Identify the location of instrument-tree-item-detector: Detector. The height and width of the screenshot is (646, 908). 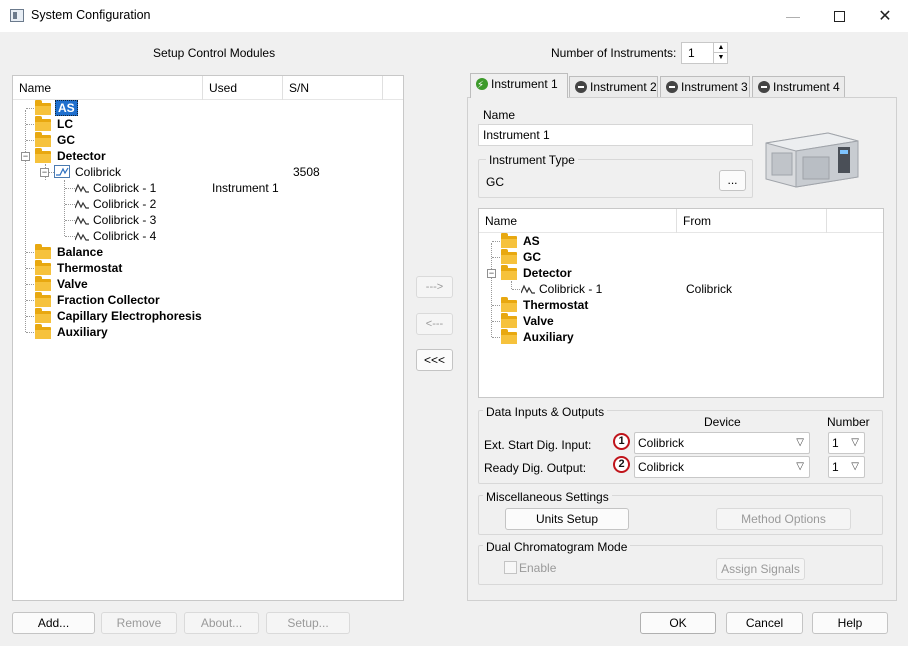
(536, 273).